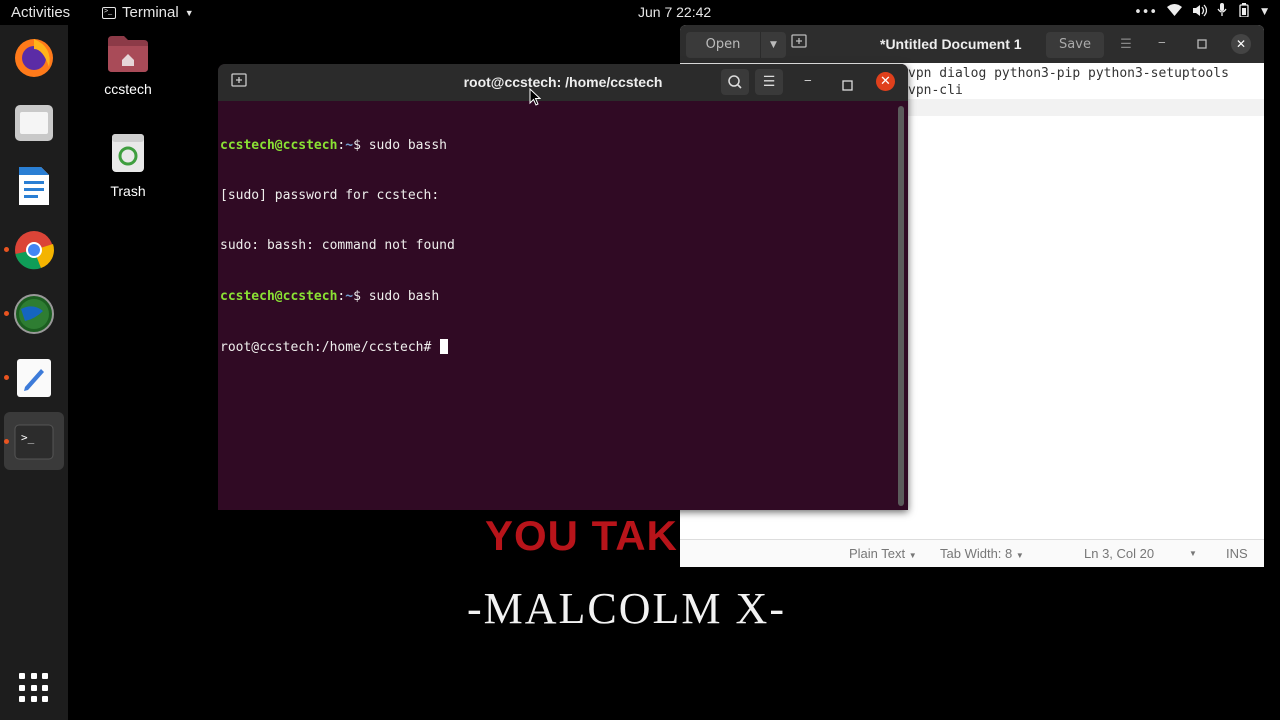 The height and width of the screenshot is (720, 1280). I want to click on app-menu-label: Terminal, so click(150, 12).